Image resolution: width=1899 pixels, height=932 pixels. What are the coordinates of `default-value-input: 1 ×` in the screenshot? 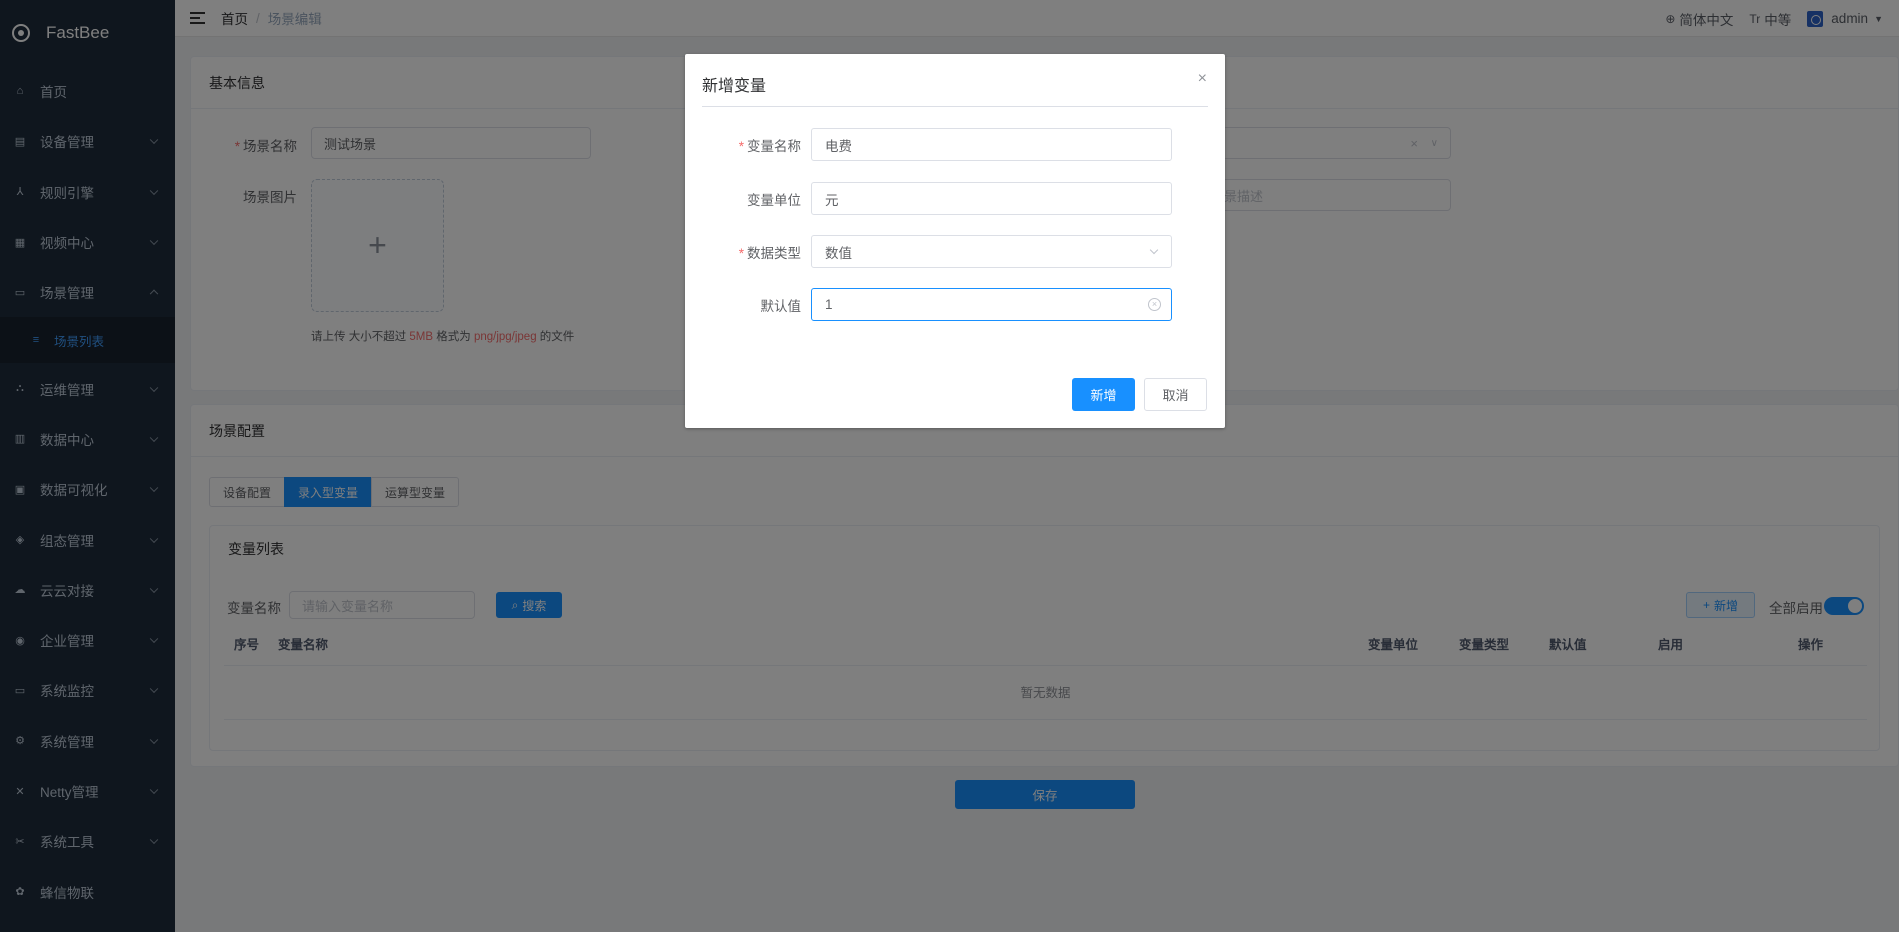 It's located at (991, 304).